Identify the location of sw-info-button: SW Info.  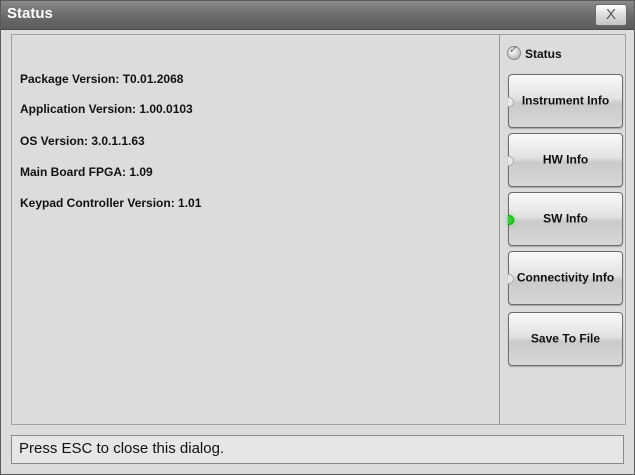
(565, 219).